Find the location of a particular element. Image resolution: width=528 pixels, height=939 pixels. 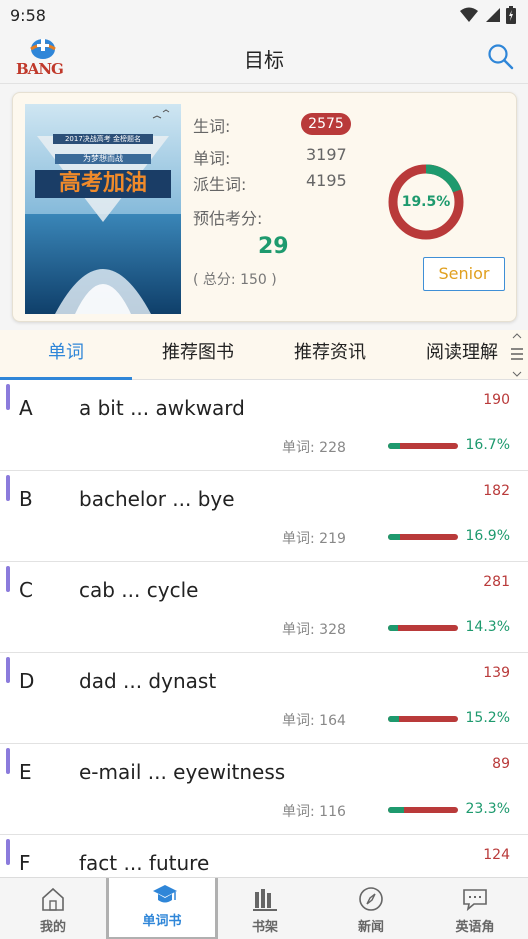

tab-words: 单词 is located at coordinates (66, 355).